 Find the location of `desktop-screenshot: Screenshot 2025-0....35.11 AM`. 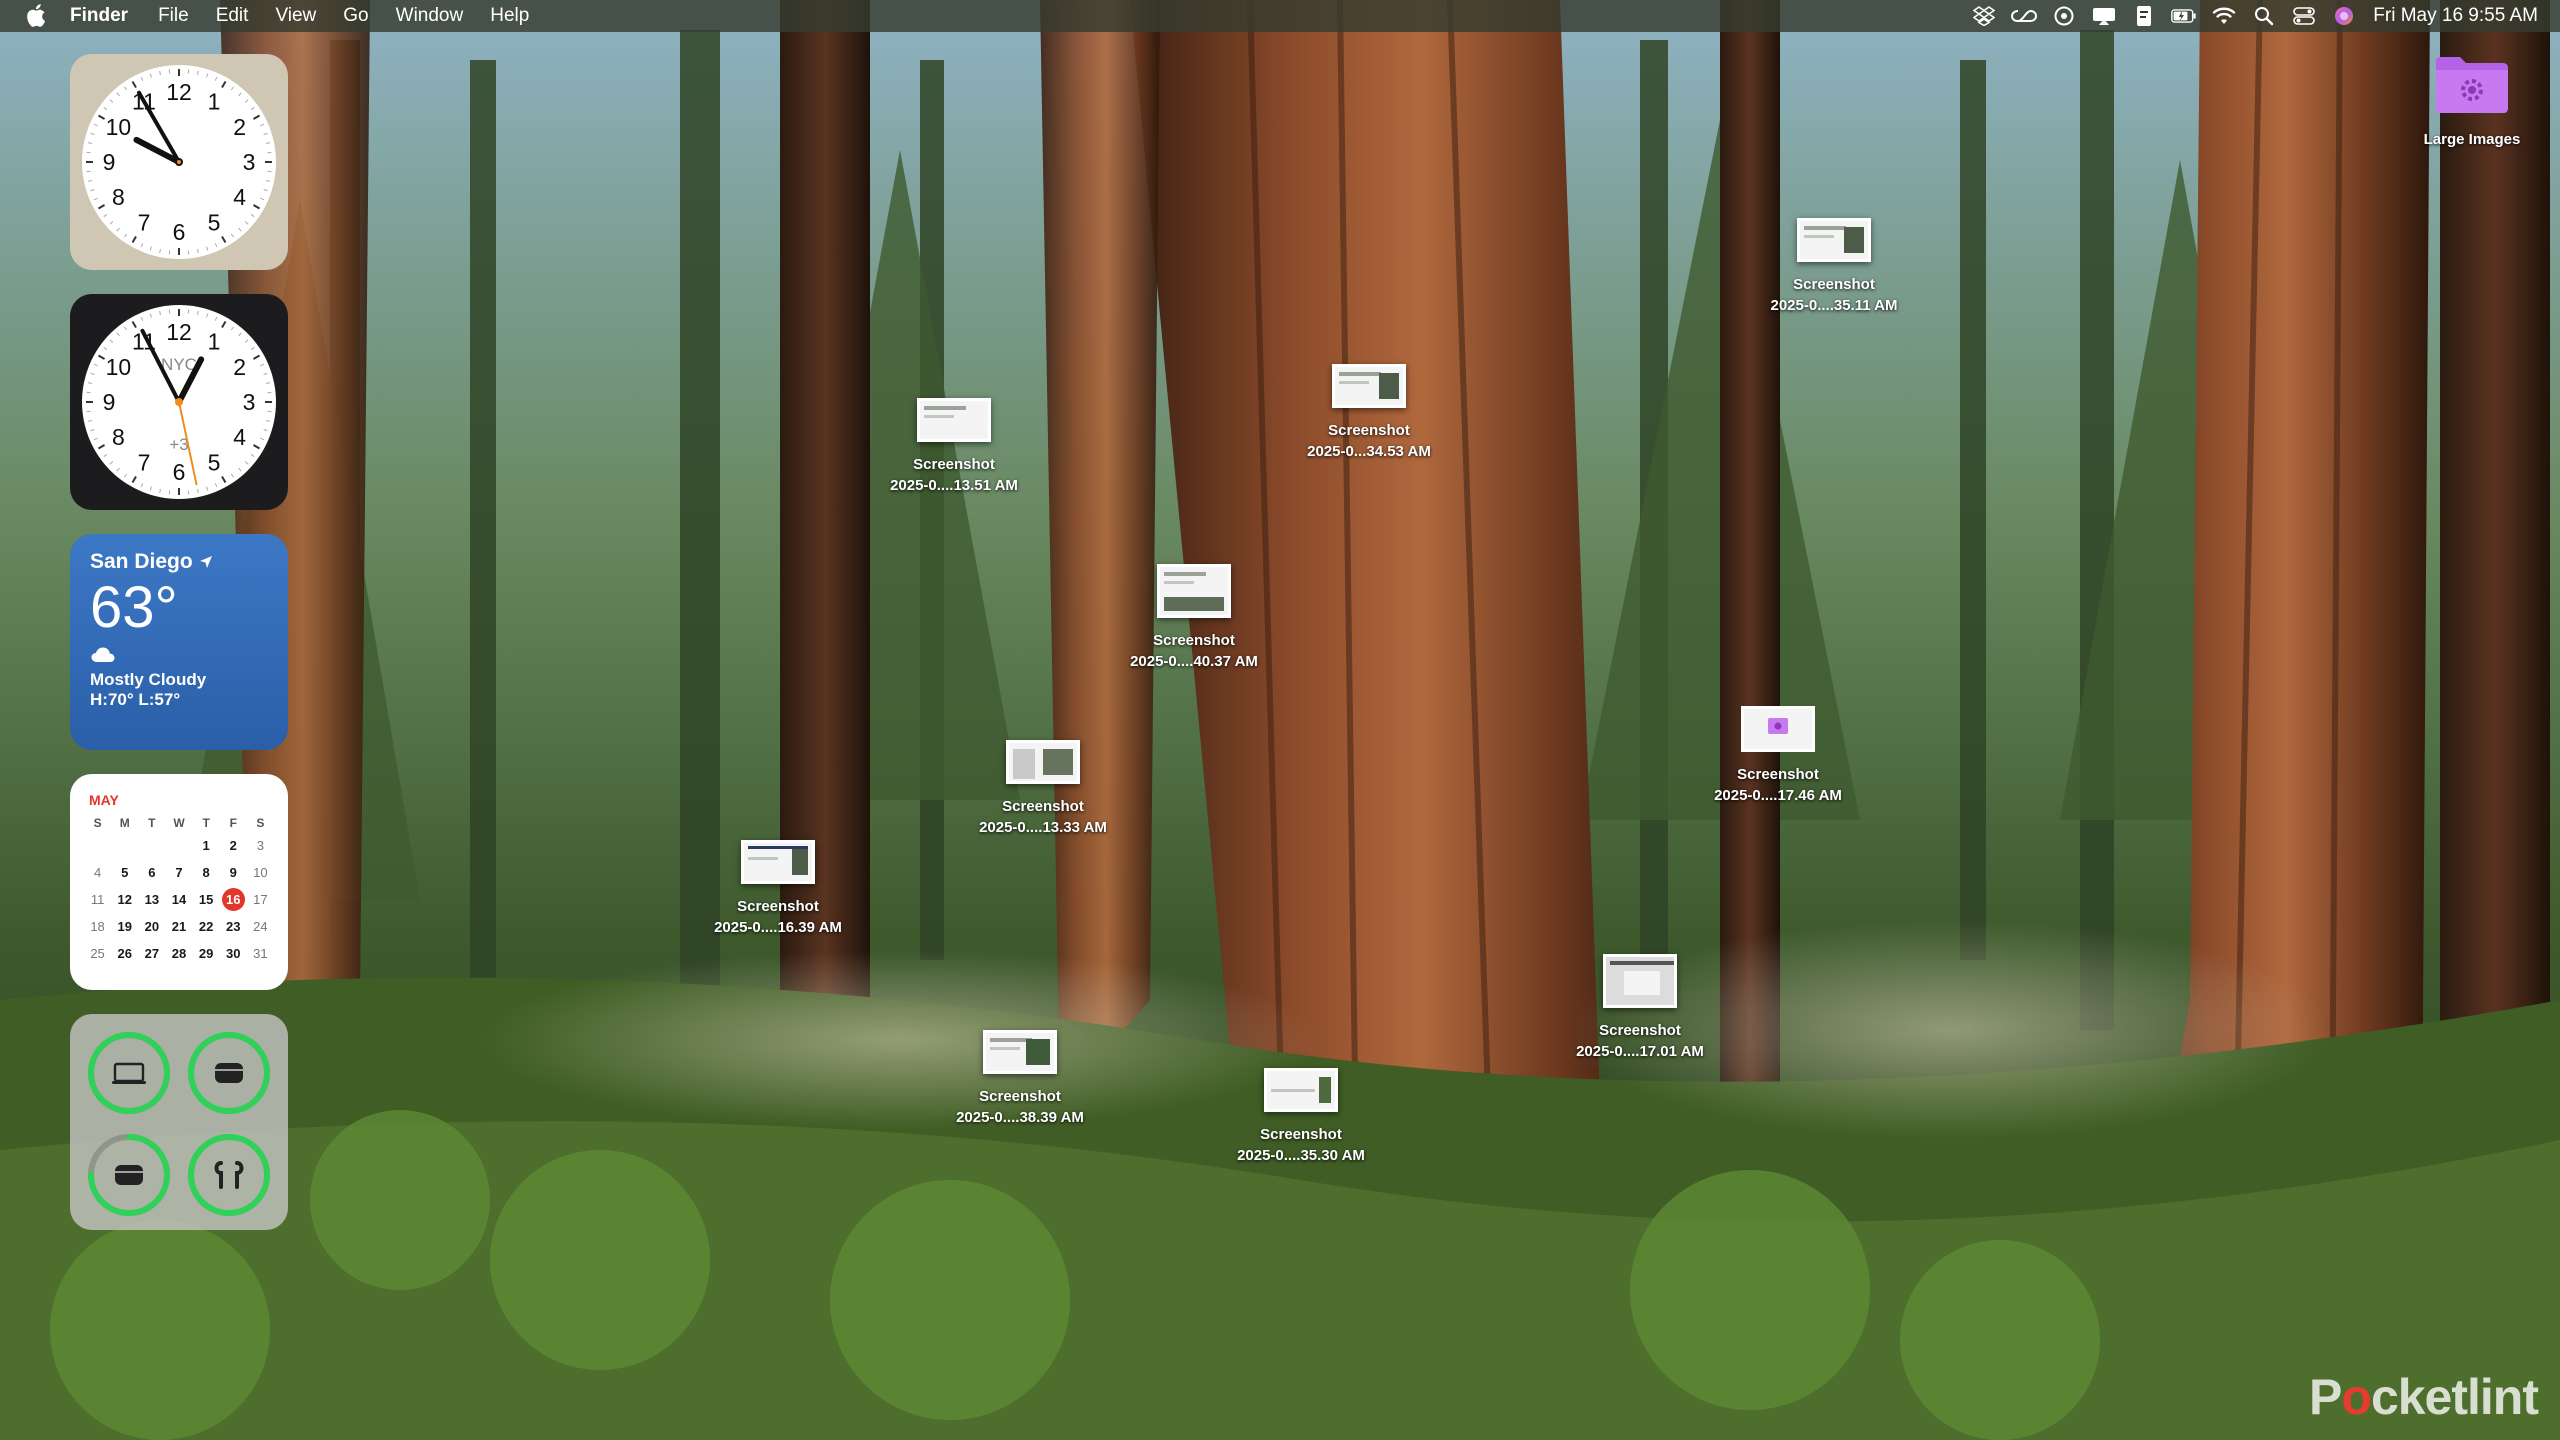

desktop-screenshot: Screenshot 2025-0....35.11 AM is located at coordinates (1834, 267).